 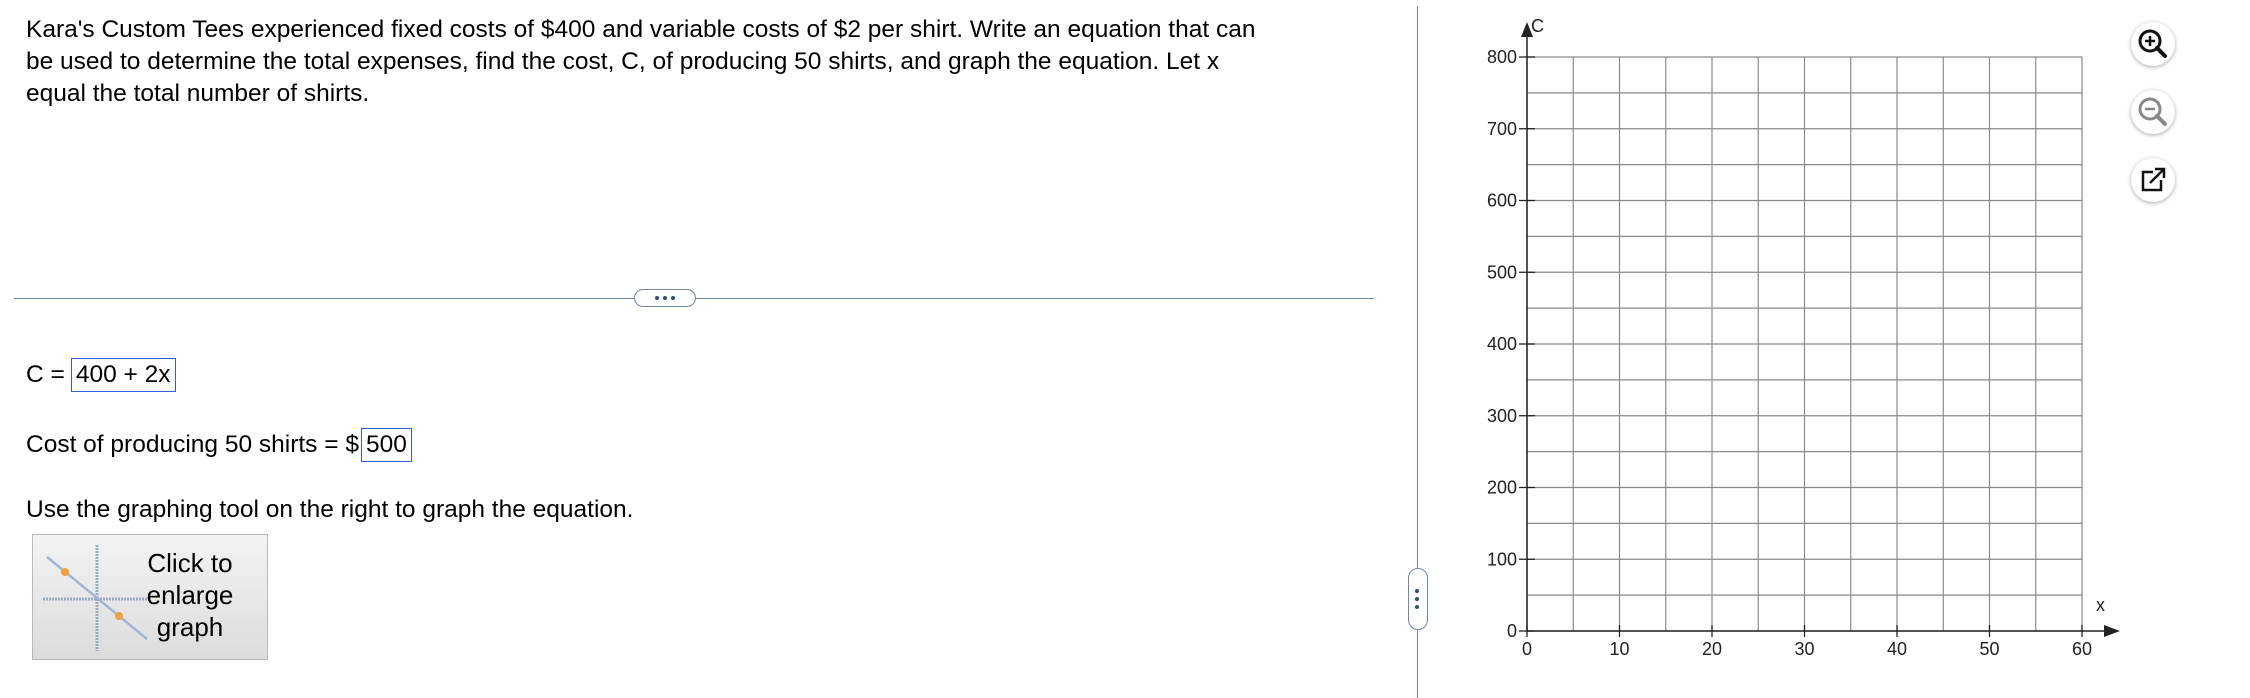 What do you see at coordinates (1502, 416) in the screenshot?
I see `y-tick-label: 300` at bounding box center [1502, 416].